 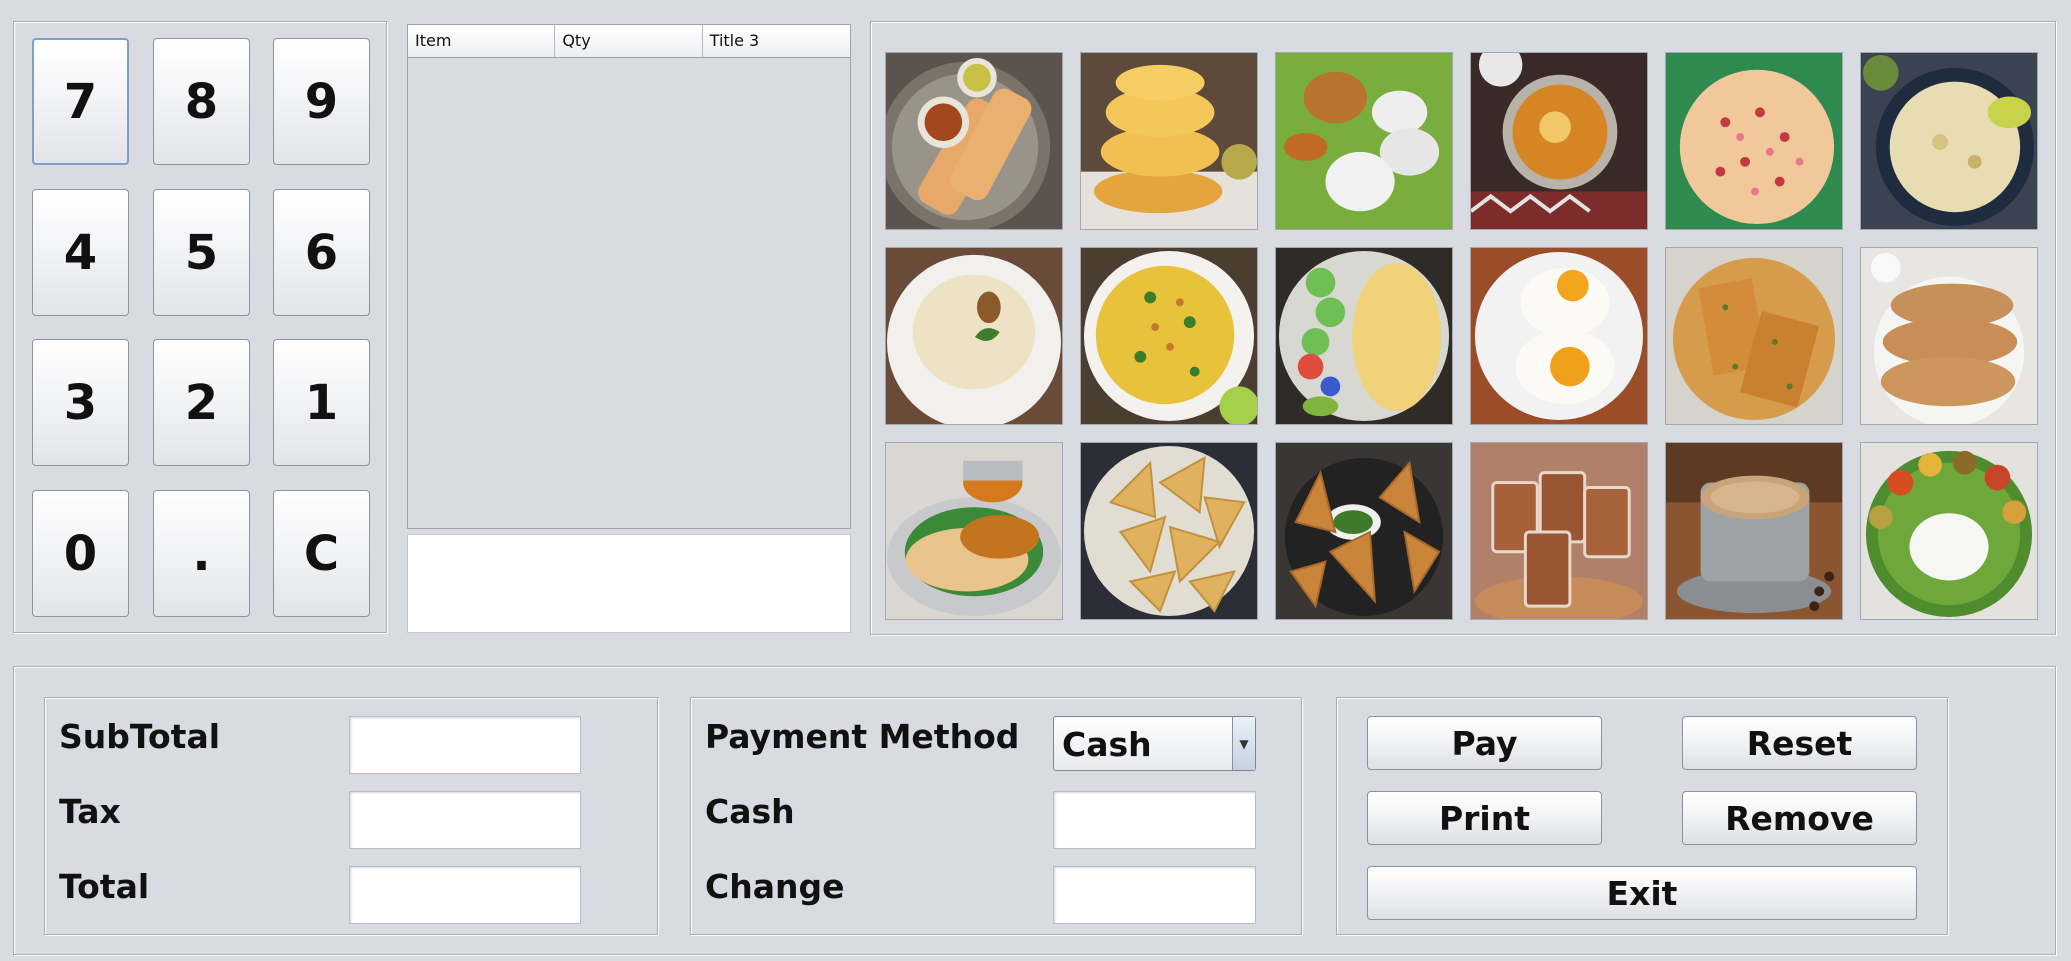 What do you see at coordinates (80, 402) in the screenshot?
I see `key-3: 3` at bounding box center [80, 402].